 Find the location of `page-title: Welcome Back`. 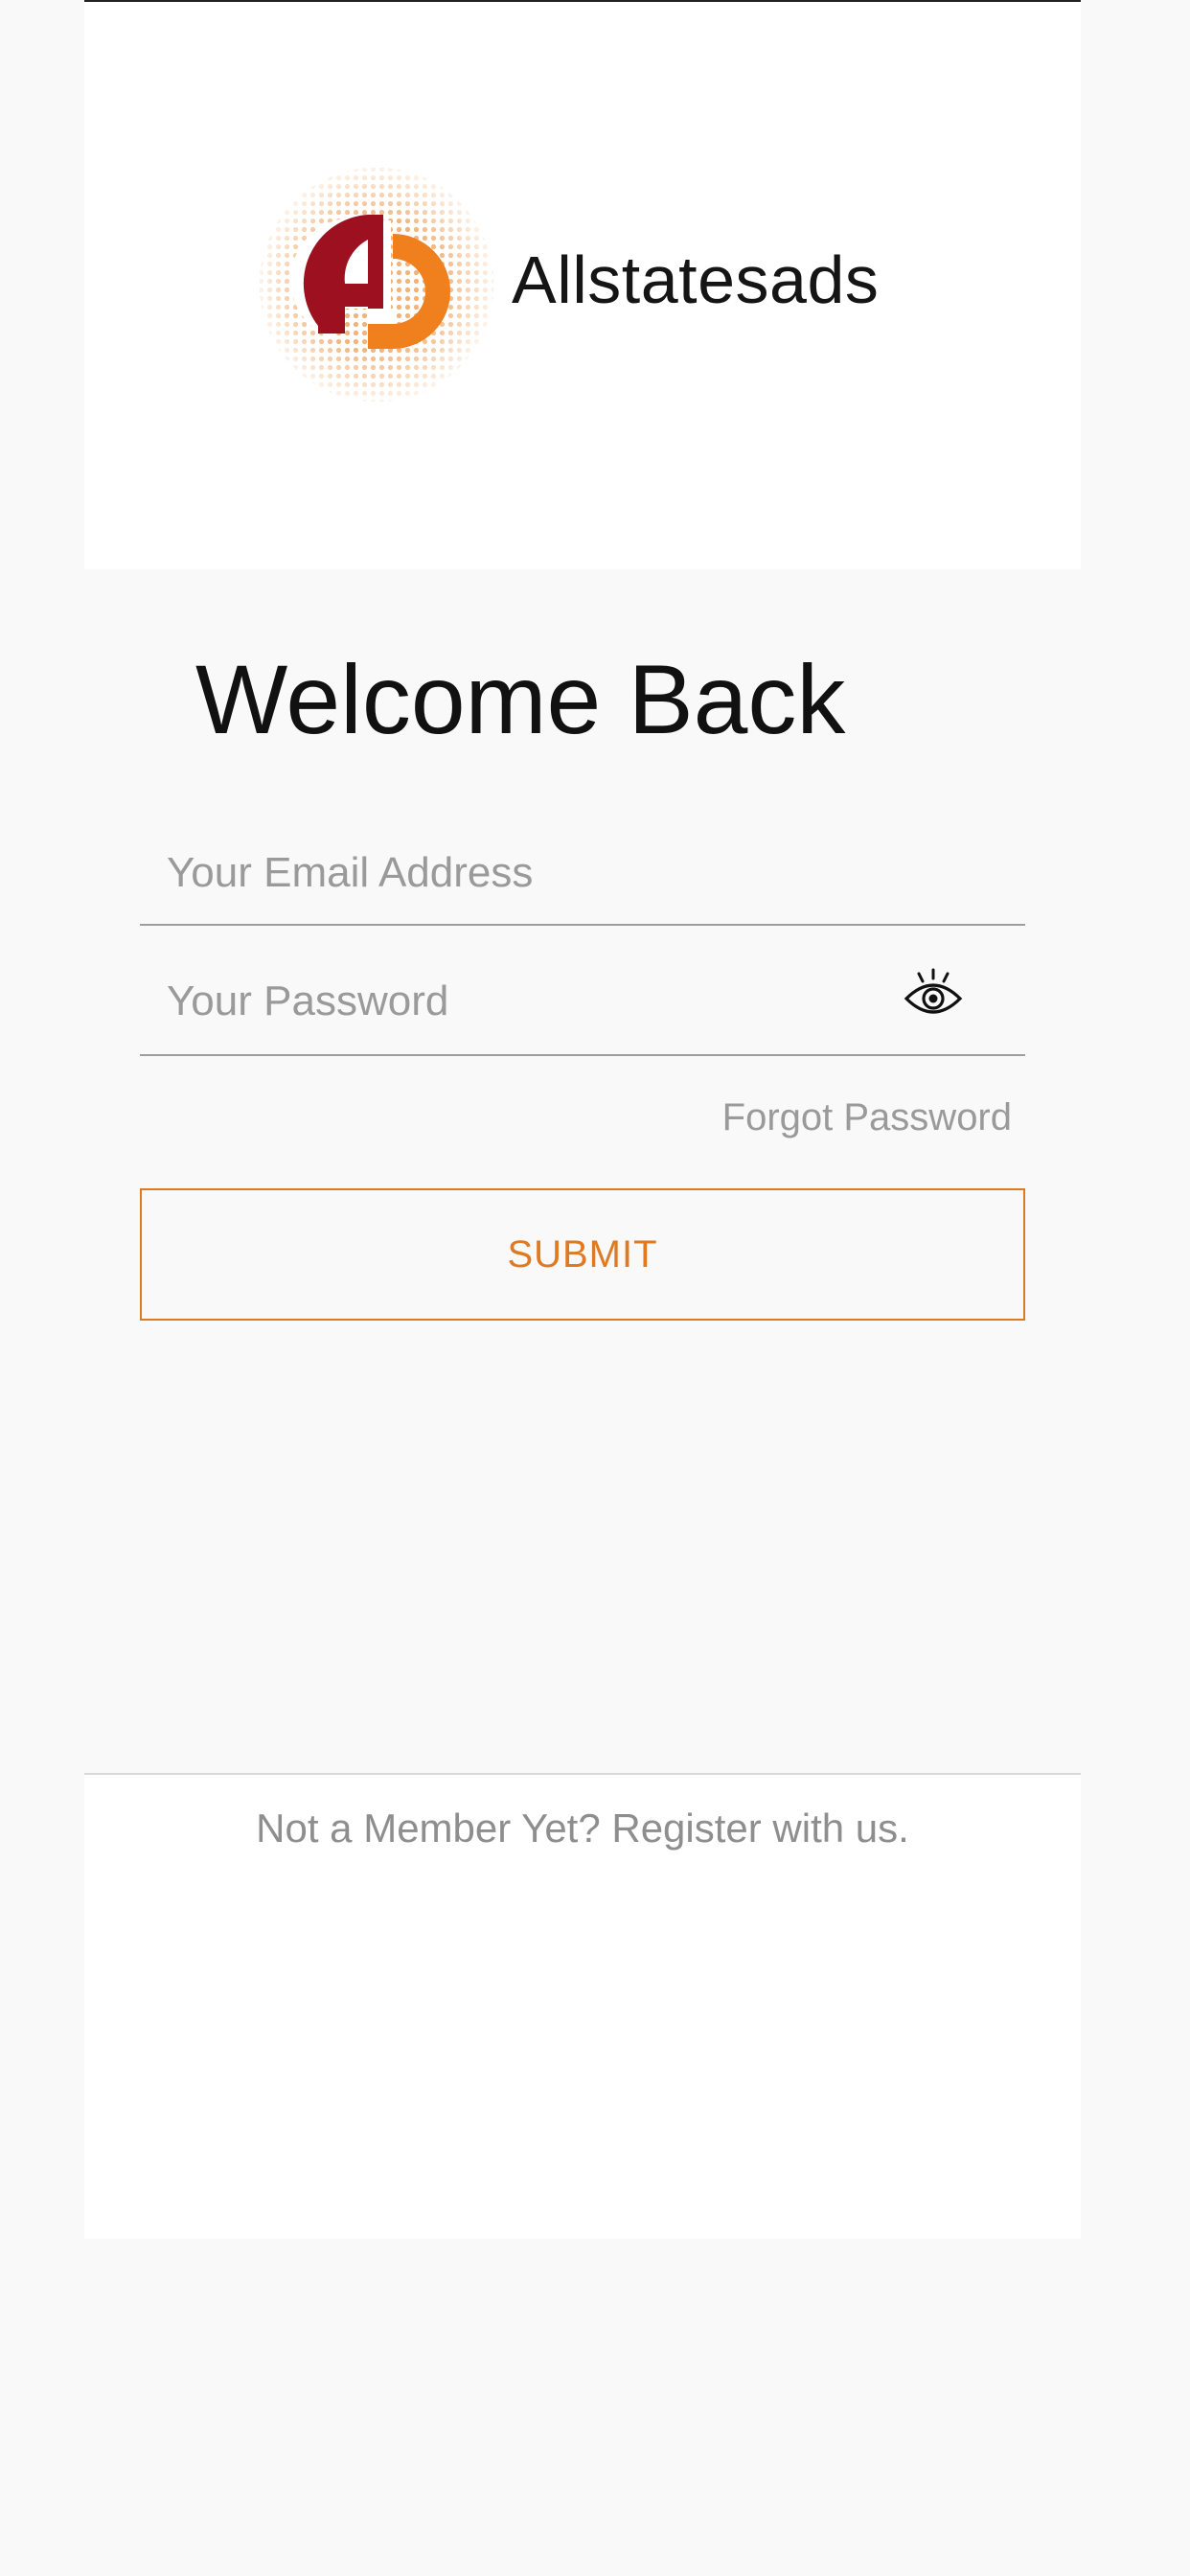

page-title: Welcome Back is located at coordinates (521, 699).